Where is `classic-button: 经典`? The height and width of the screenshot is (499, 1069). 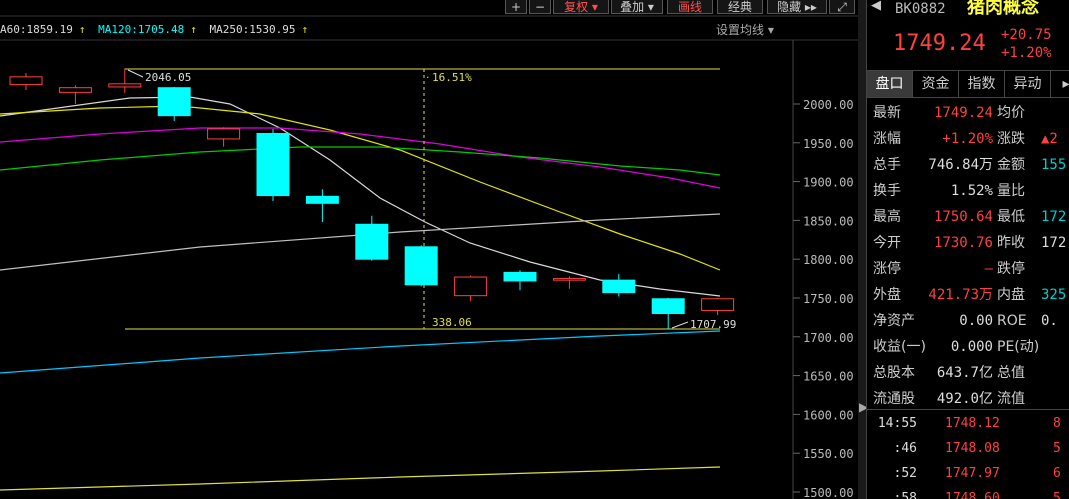
classic-button: 经典 is located at coordinates (740, 7).